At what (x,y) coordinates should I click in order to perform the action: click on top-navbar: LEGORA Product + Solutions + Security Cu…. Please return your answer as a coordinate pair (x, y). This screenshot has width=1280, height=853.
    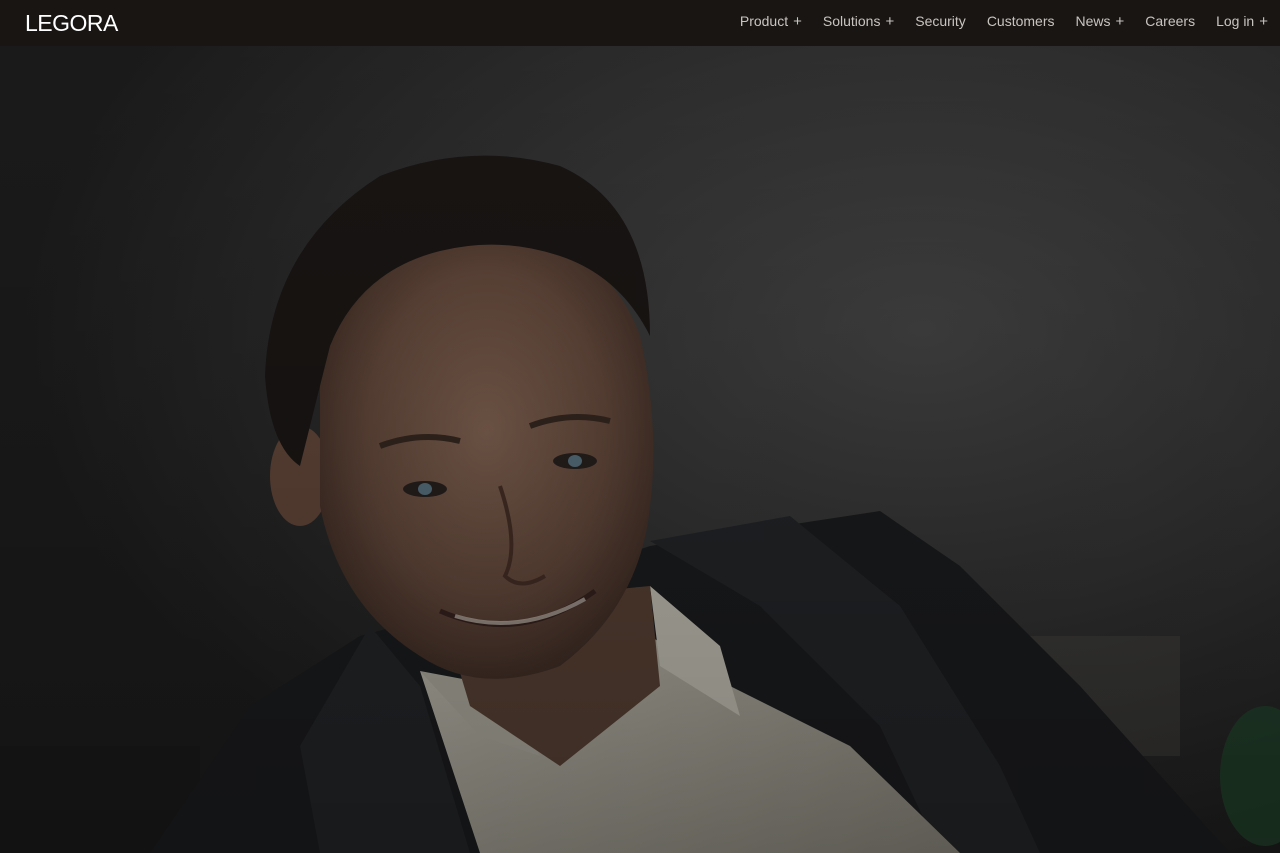
    Looking at the image, I should click on (640, 23).